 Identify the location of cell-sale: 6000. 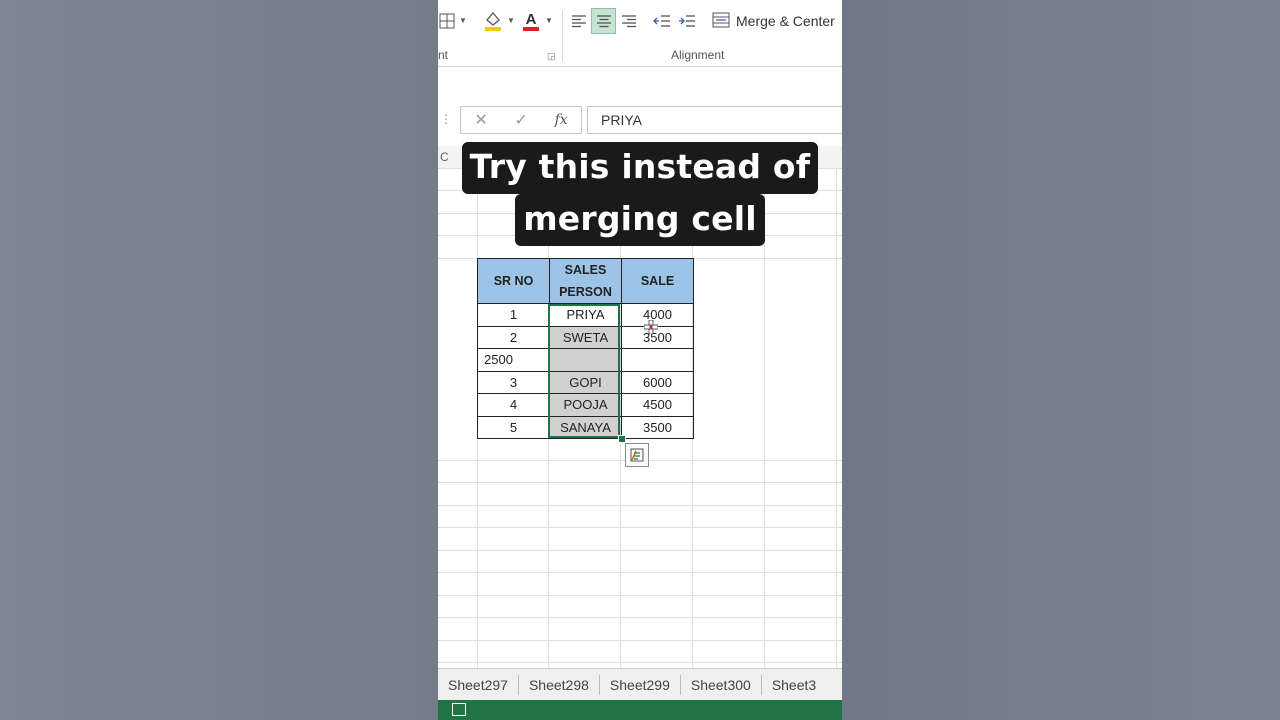
(657, 382).